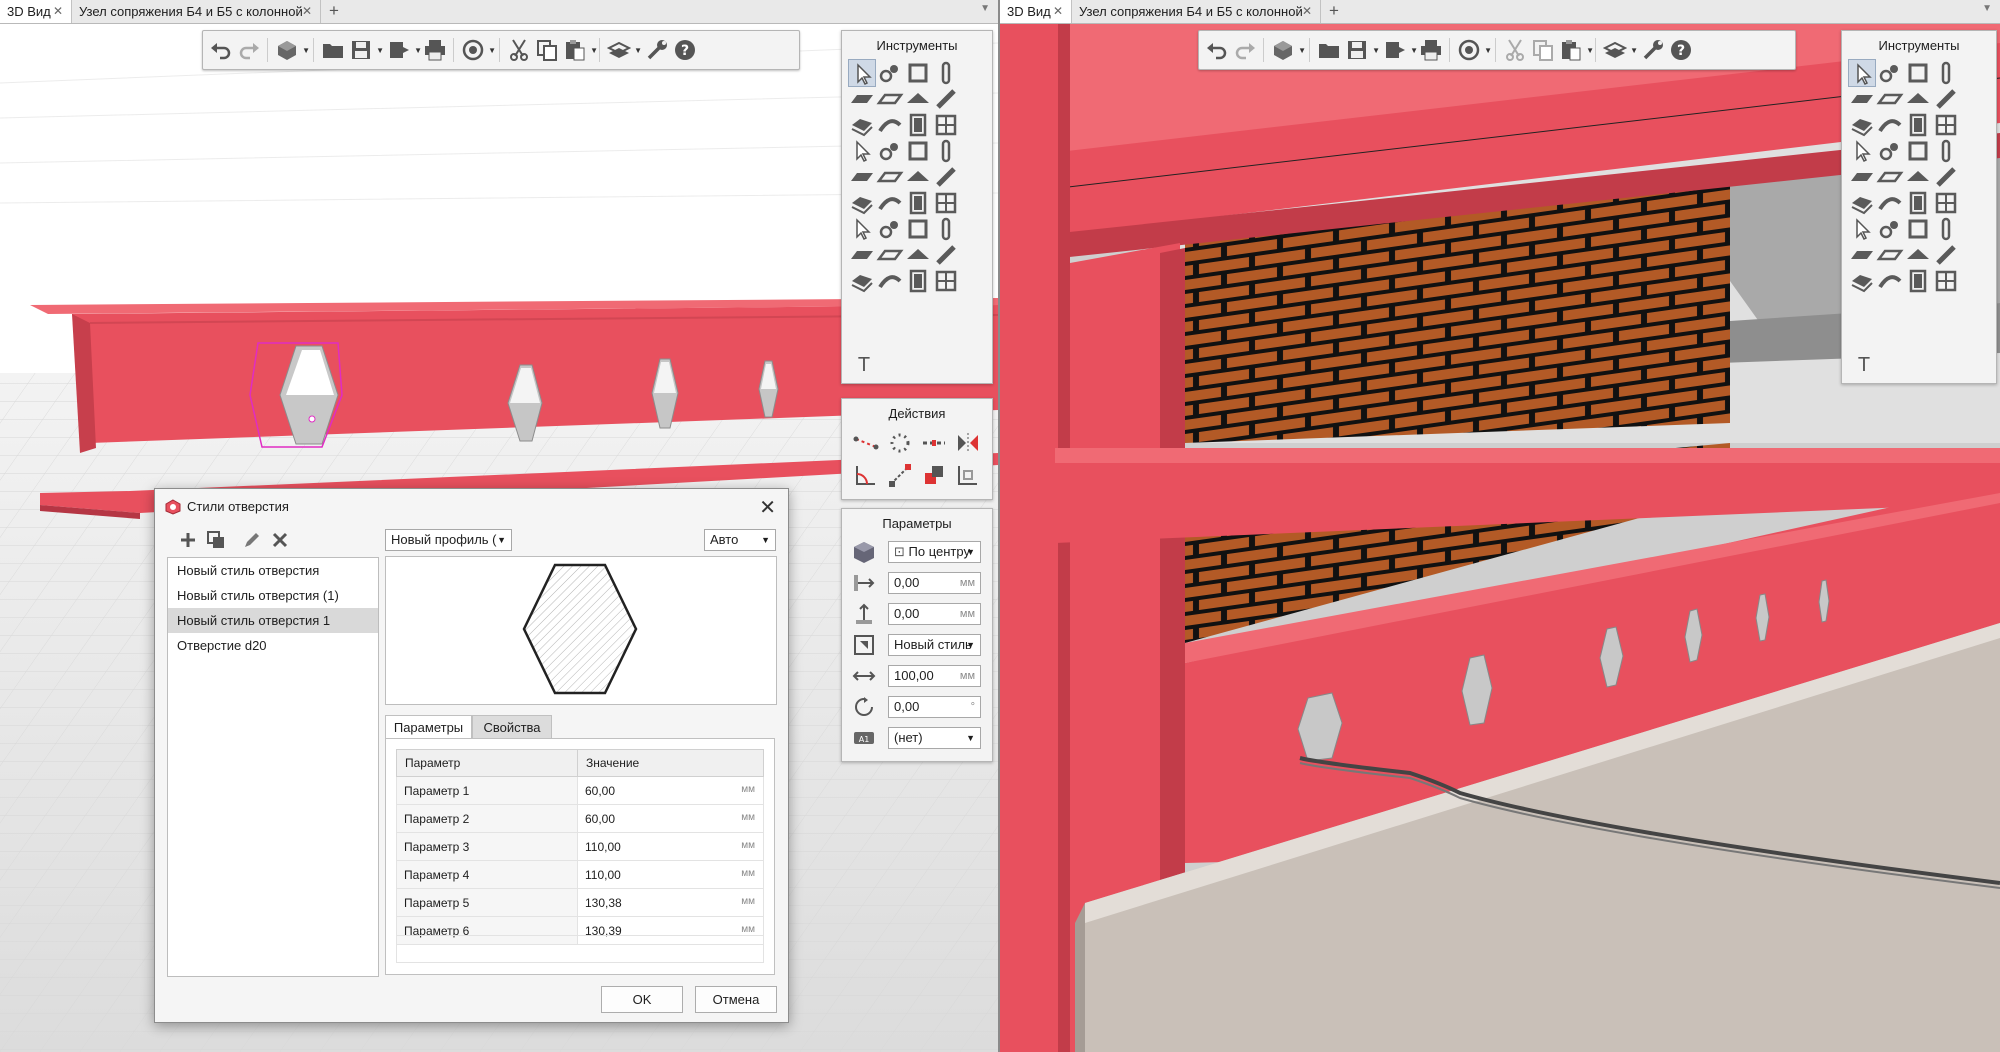 This screenshot has width=2000, height=1052. What do you see at coordinates (1681, 50) in the screenshot?
I see `help-icon: ?` at bounding box center [1681, 50].